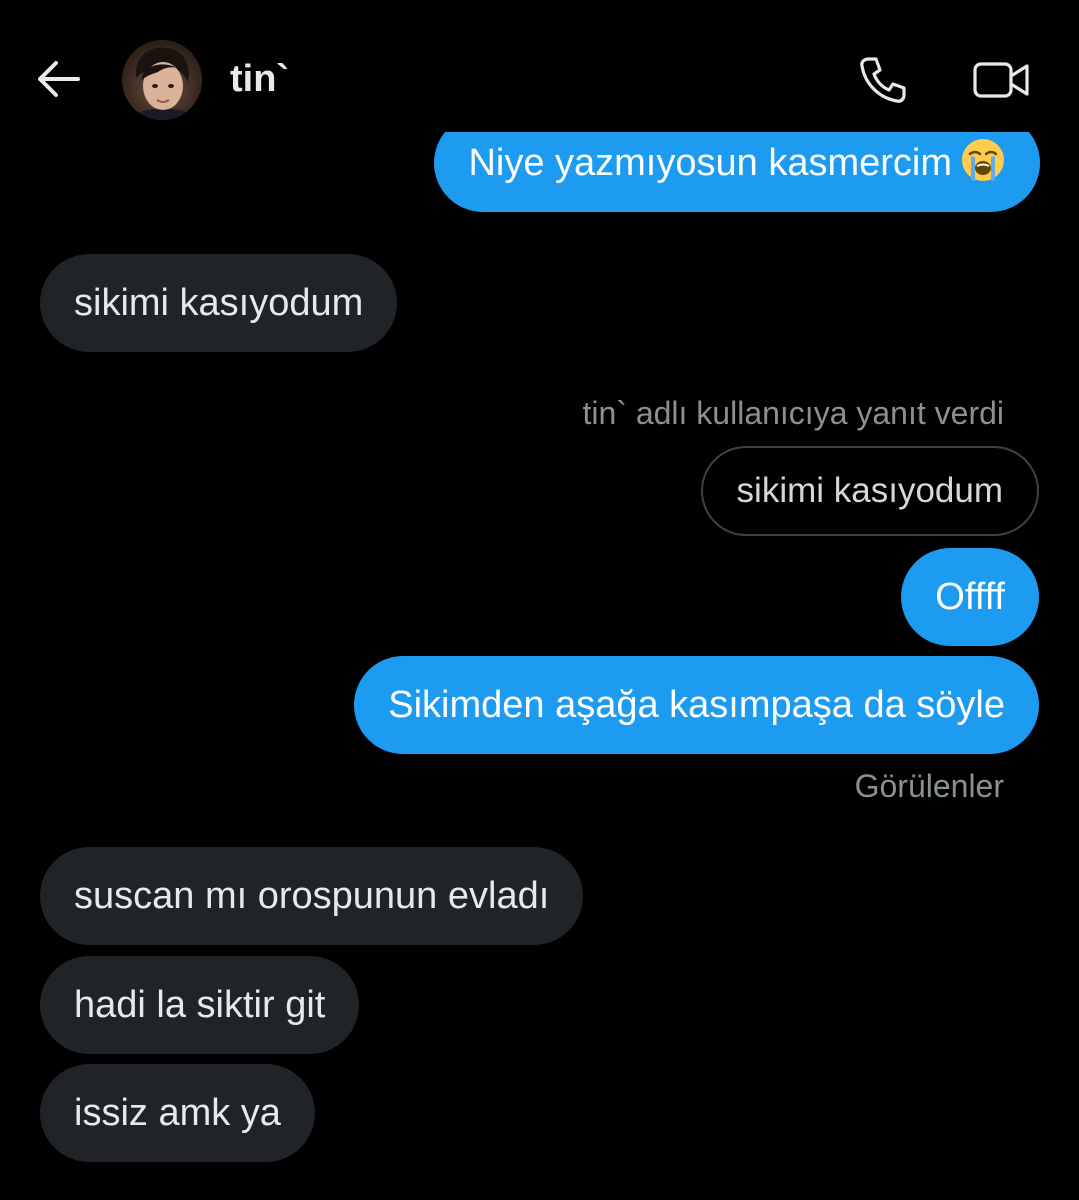  I want to click on phone-icon, so click(883, 80).